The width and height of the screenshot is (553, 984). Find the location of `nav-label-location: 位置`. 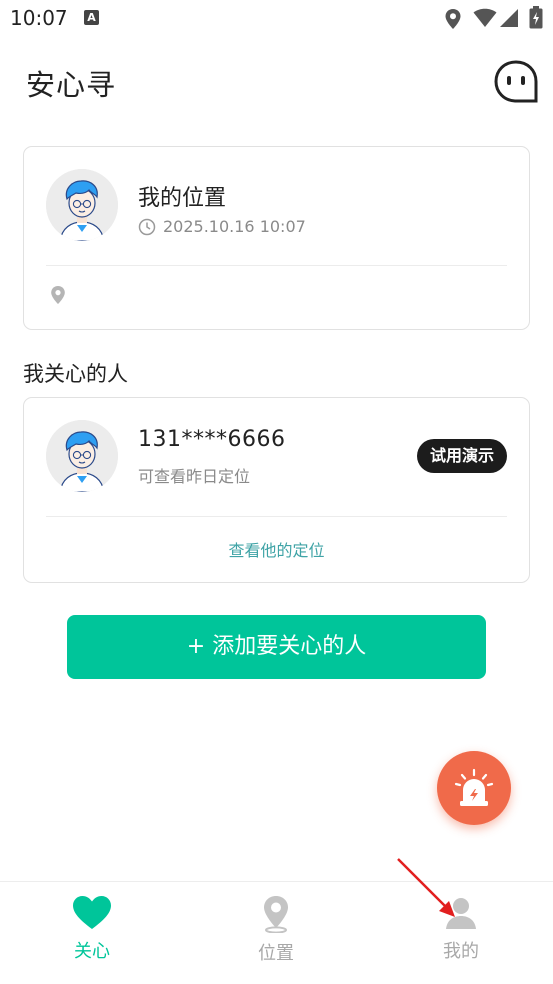

nav-label-location: 位置 is located at coordinates (276, 953).